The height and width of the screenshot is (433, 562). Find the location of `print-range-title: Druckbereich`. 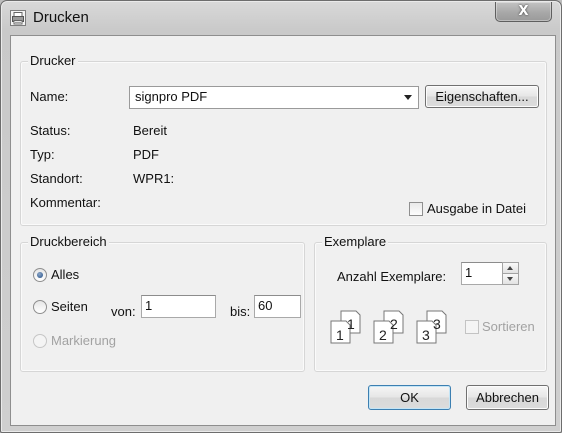

print-range-title: Druckbereich is located at coordinates (68, 241).